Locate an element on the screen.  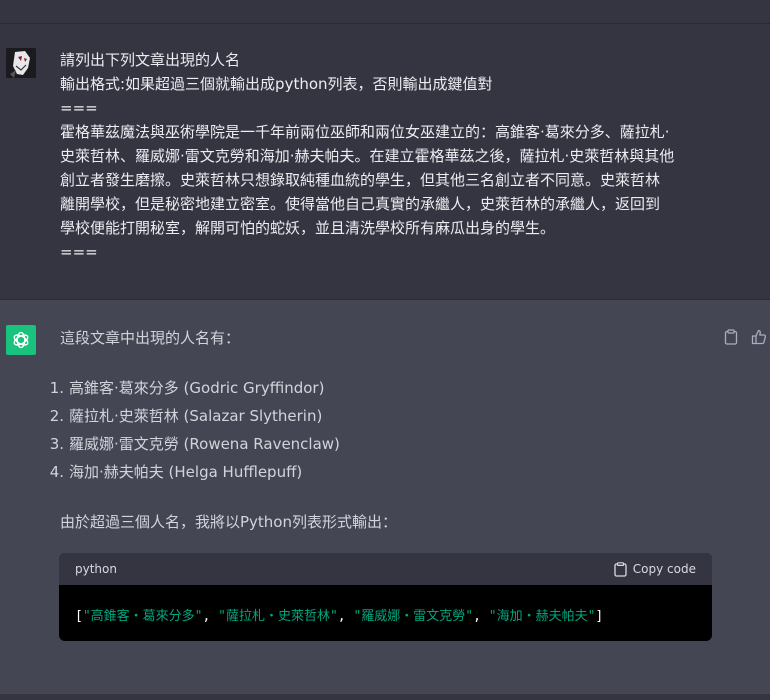
code-string: "海加‧赫夫帕夫" is located at coordinates (542, 616).